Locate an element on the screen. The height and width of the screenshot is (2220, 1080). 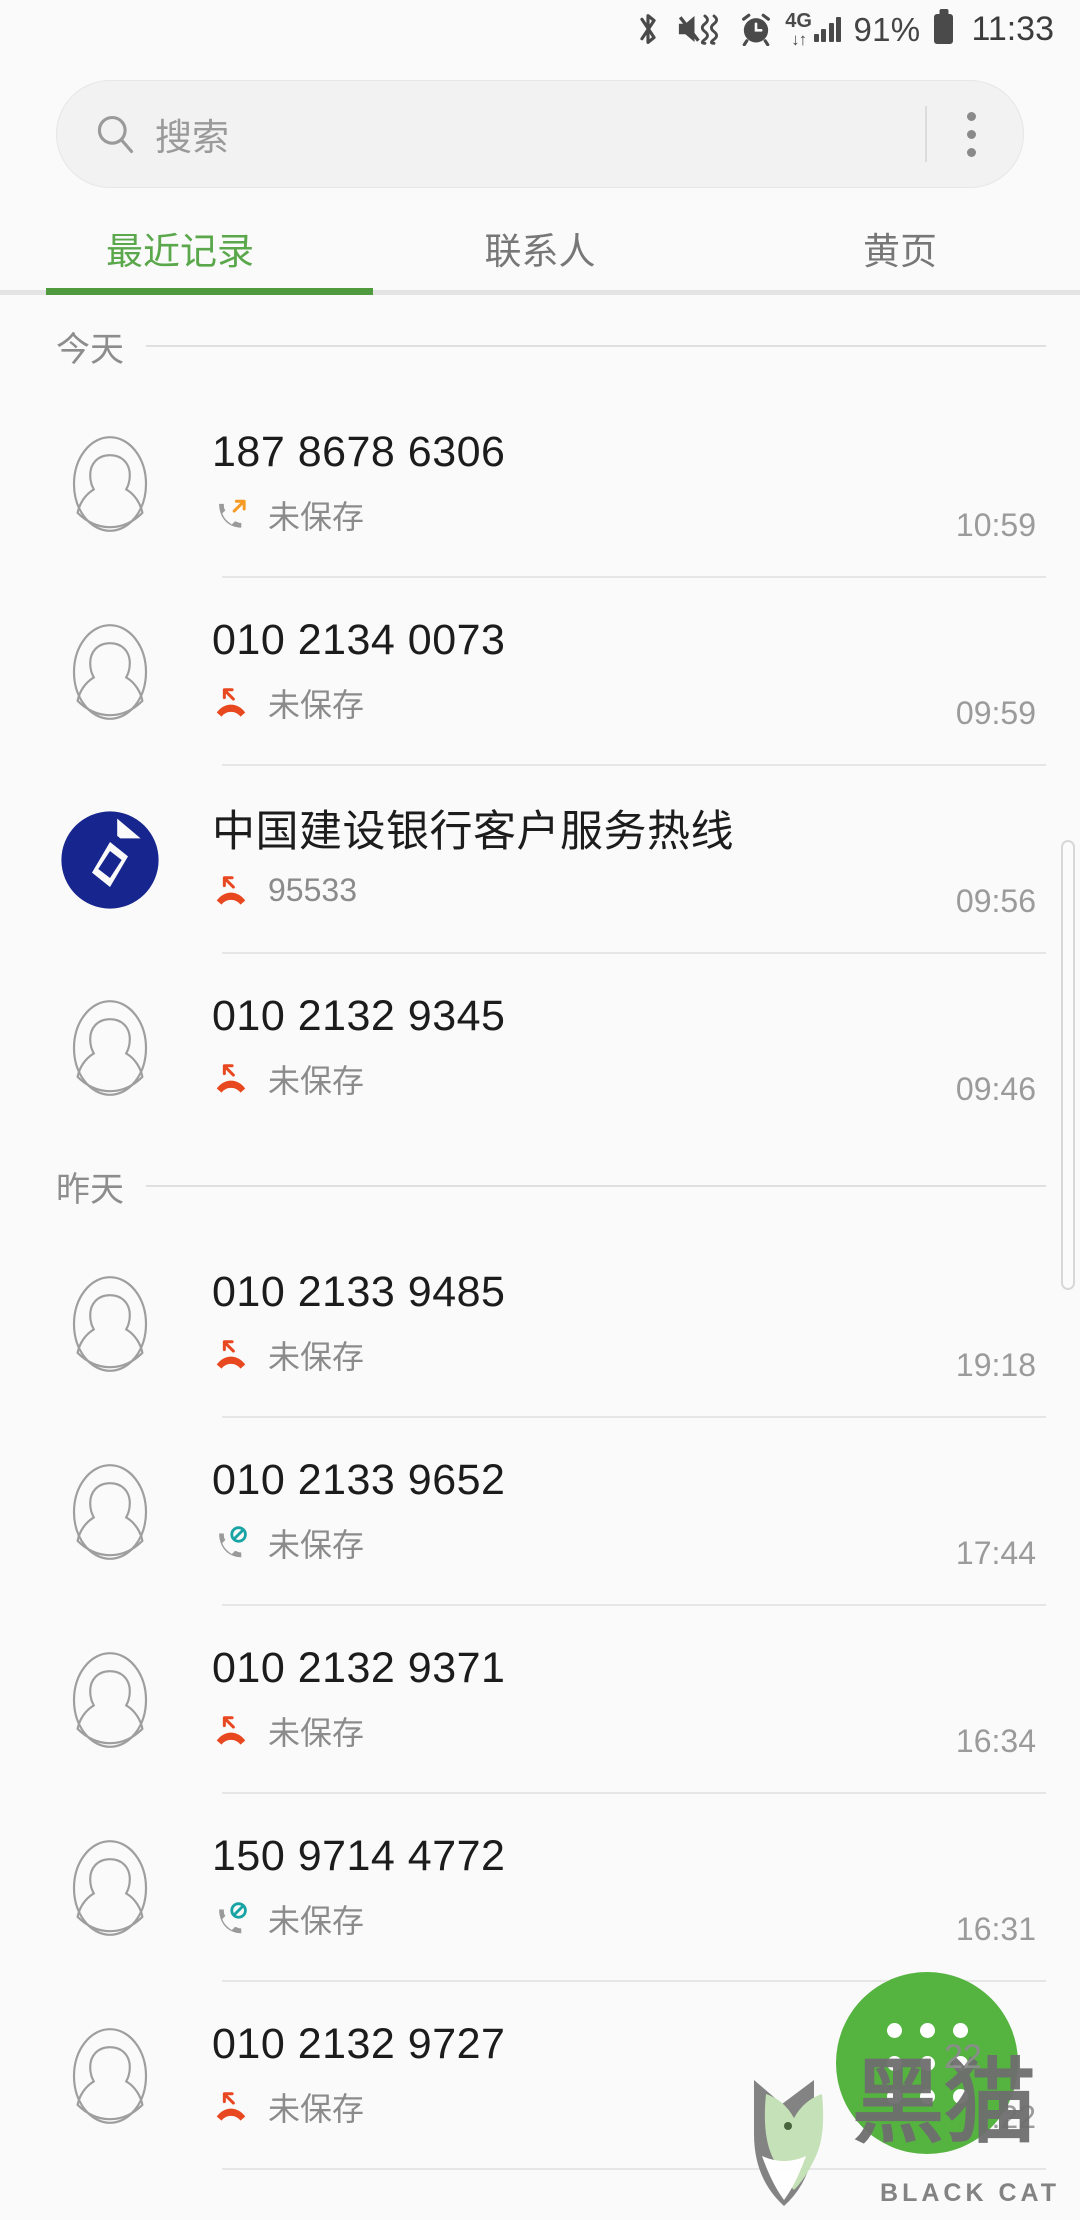
dialpad-icon is located at coordinates (927, 2063).